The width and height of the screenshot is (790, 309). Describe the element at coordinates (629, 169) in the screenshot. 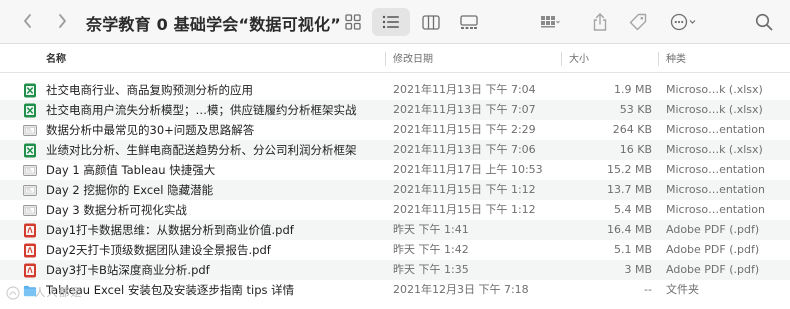

I see `file-size: 15.2 MB` at that location.